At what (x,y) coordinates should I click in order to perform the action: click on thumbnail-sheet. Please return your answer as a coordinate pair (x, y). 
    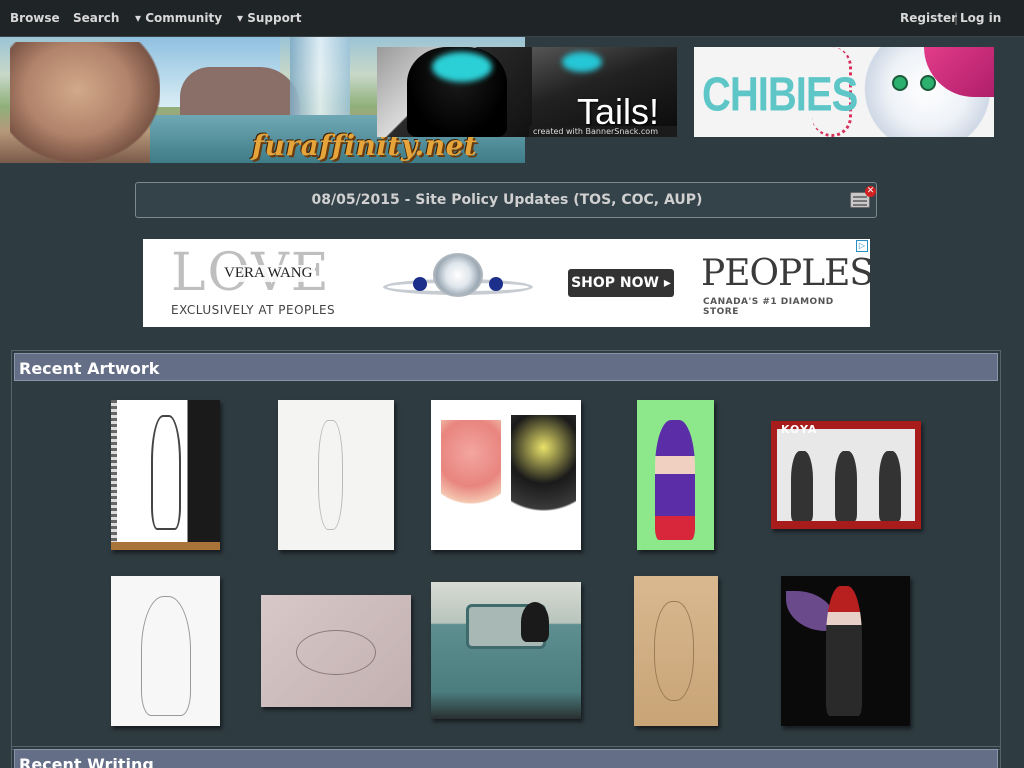
    Looking at the image, I should click on (846, 475).